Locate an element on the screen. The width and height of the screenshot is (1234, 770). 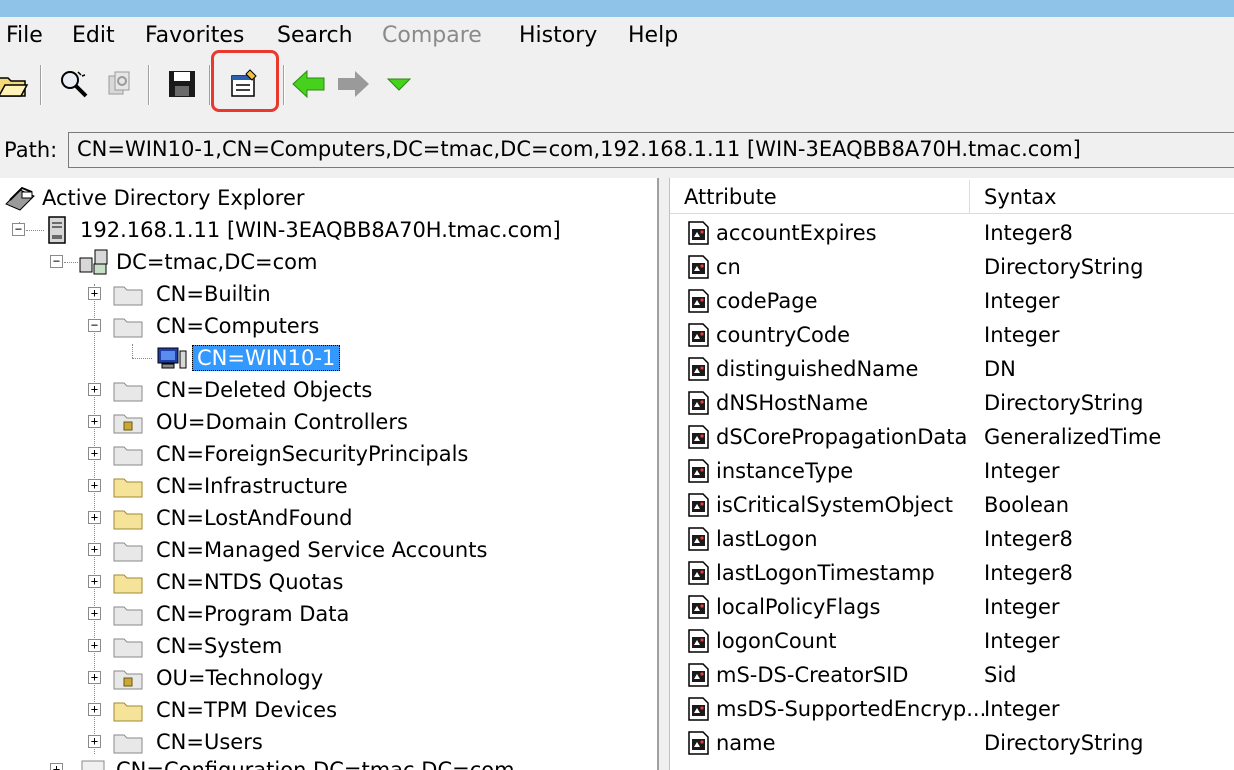
organizational-unit-icon is located at coordinates (128, 680).